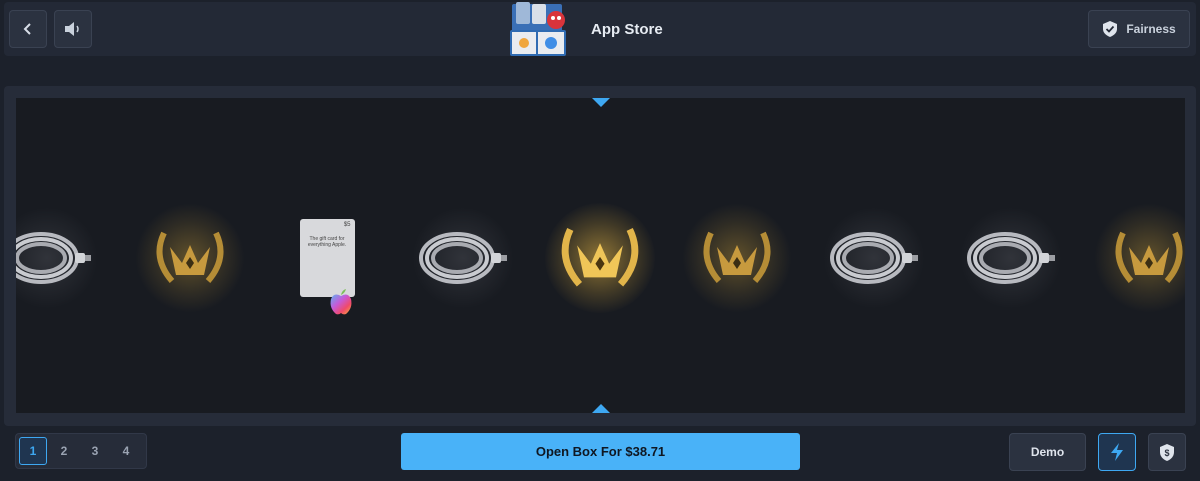 The image size is (1200, 481). I want to click on balance-protection-button: $, so click(1167, 452).